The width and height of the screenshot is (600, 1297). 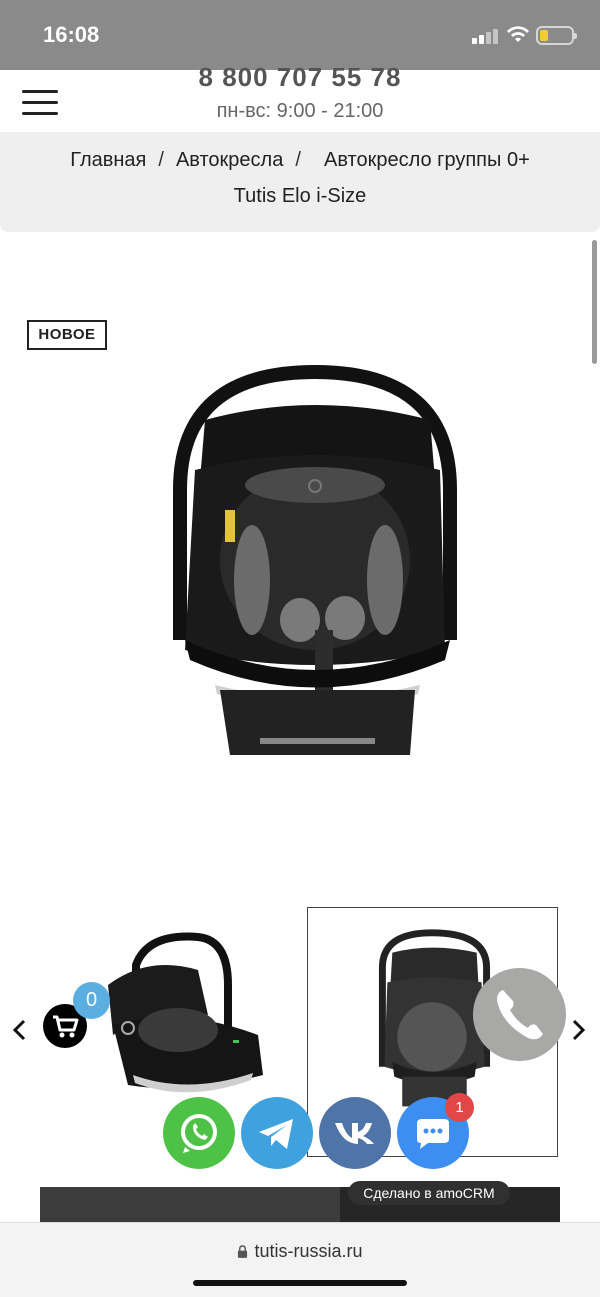 I want to click on site-header: 8 800 707 55 78 пн-вс: 9:00 - 21:00, so click(x=300, y=97).